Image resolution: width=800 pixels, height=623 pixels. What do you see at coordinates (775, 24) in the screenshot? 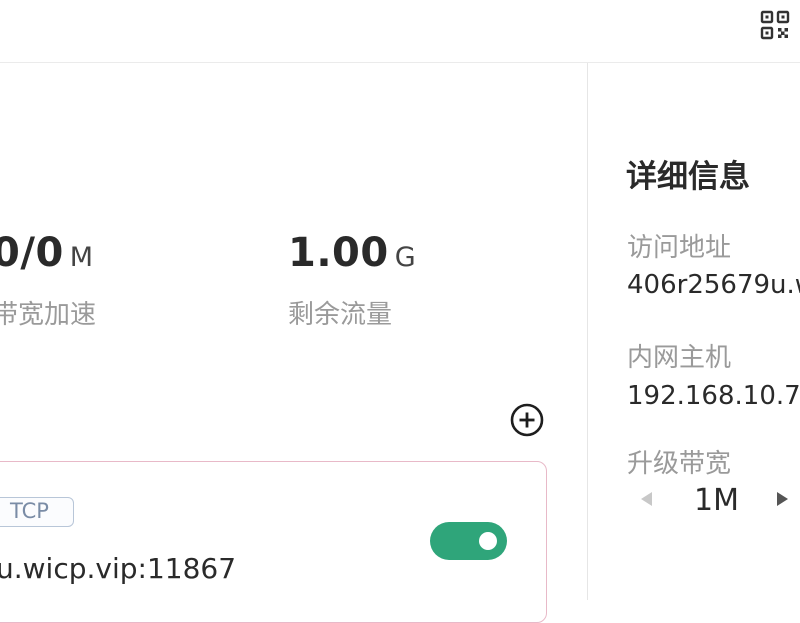
I see `qr-code-icon` at bounding box center [775, 24].